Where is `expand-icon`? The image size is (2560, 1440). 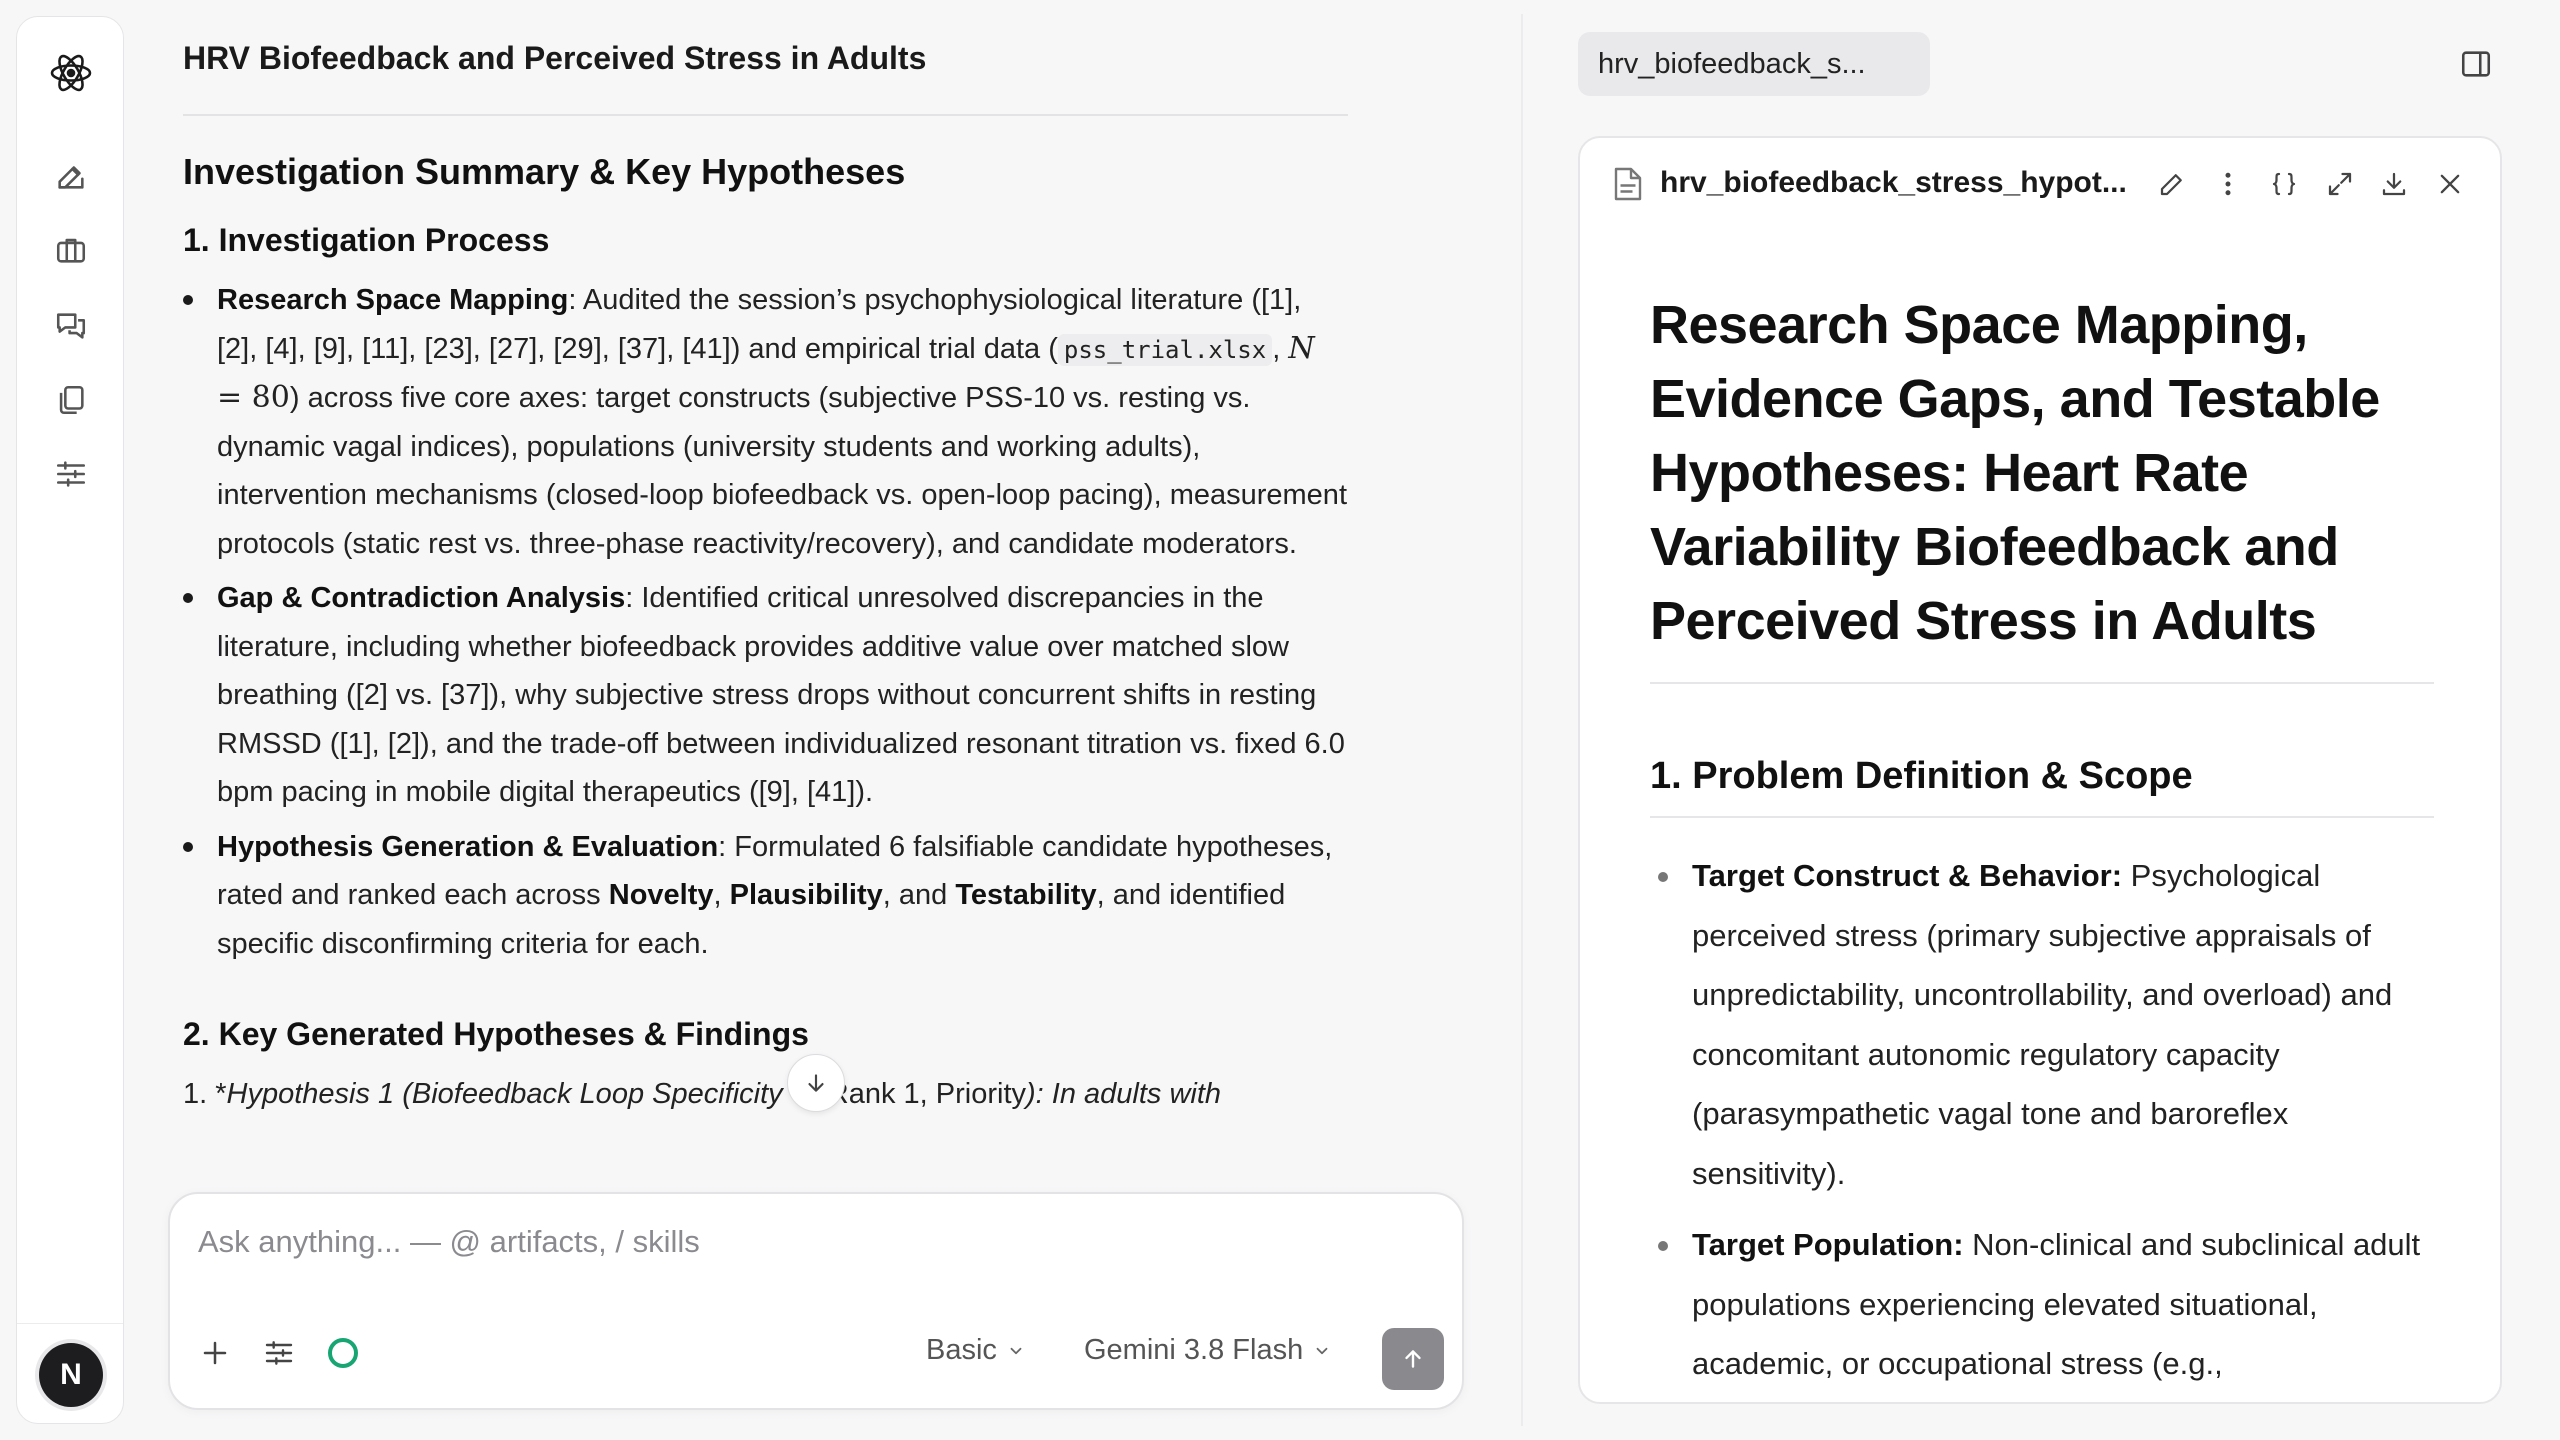 expand-icon is located at coordinates (2340, 184).